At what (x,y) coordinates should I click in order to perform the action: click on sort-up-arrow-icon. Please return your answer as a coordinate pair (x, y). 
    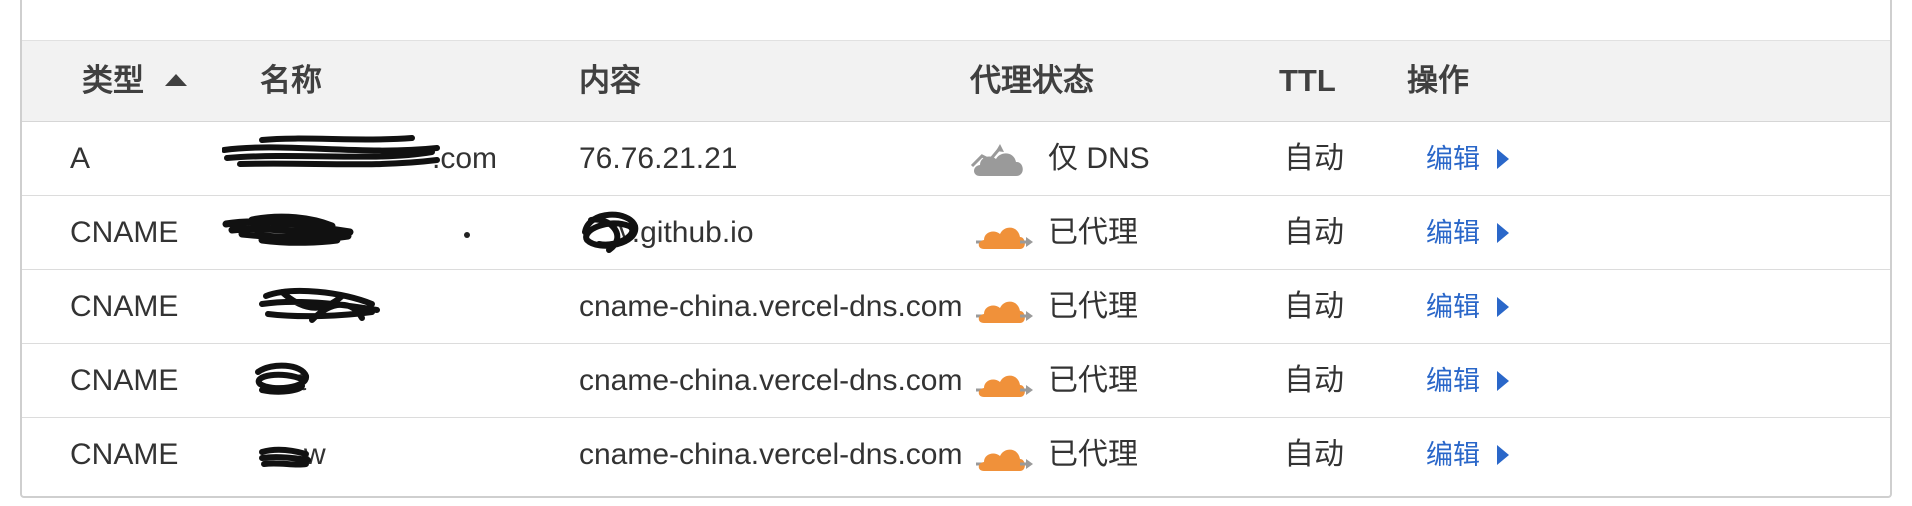
    Looking at the image, I should click on (175, 79).